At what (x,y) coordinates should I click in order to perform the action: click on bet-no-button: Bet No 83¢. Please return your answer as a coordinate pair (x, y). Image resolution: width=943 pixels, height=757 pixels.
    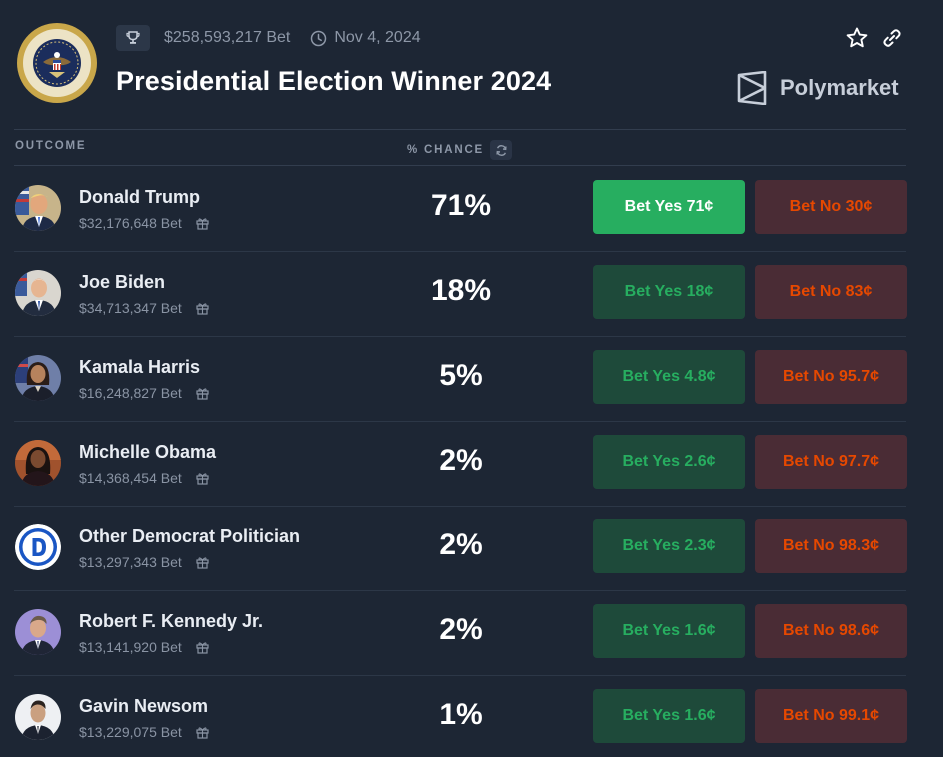
    Looking at the image, I should click on (831, 292).